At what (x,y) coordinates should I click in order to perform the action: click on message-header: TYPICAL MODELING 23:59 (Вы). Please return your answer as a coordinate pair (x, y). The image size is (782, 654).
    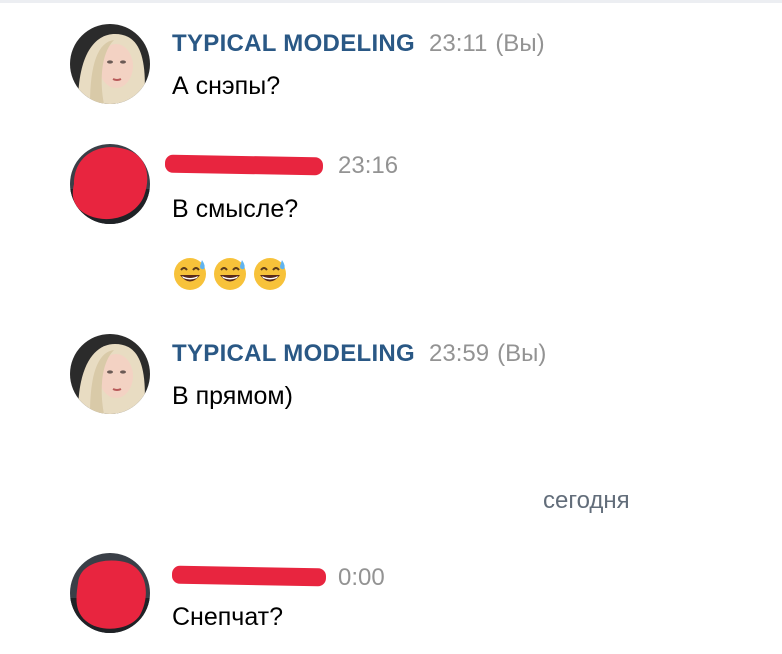
    Looking at the image, I should click on (359, 355).